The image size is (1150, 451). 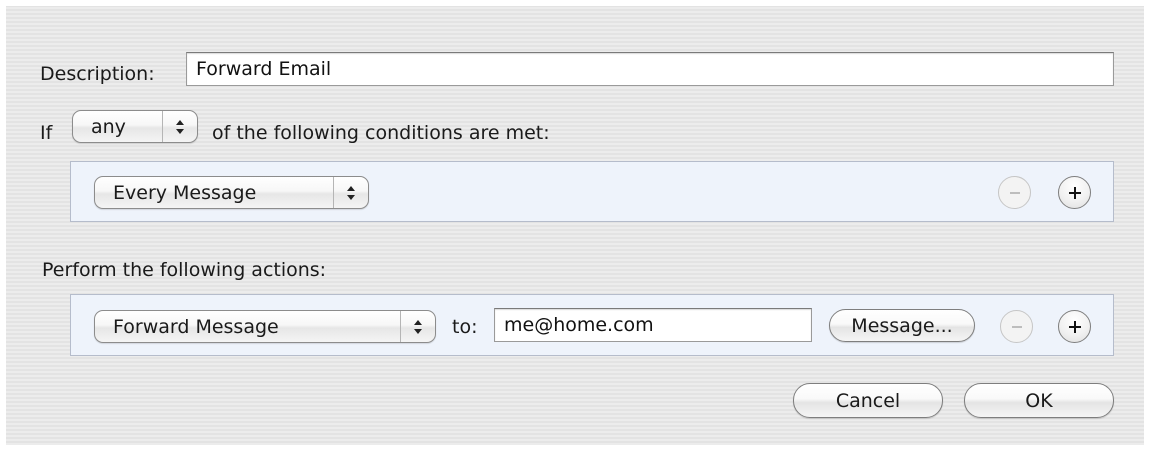 What do you see at coordinates (185, 192) in the screenshot?
I see `condition-criterion-value: Every Message` at bounding box center [185, 192].